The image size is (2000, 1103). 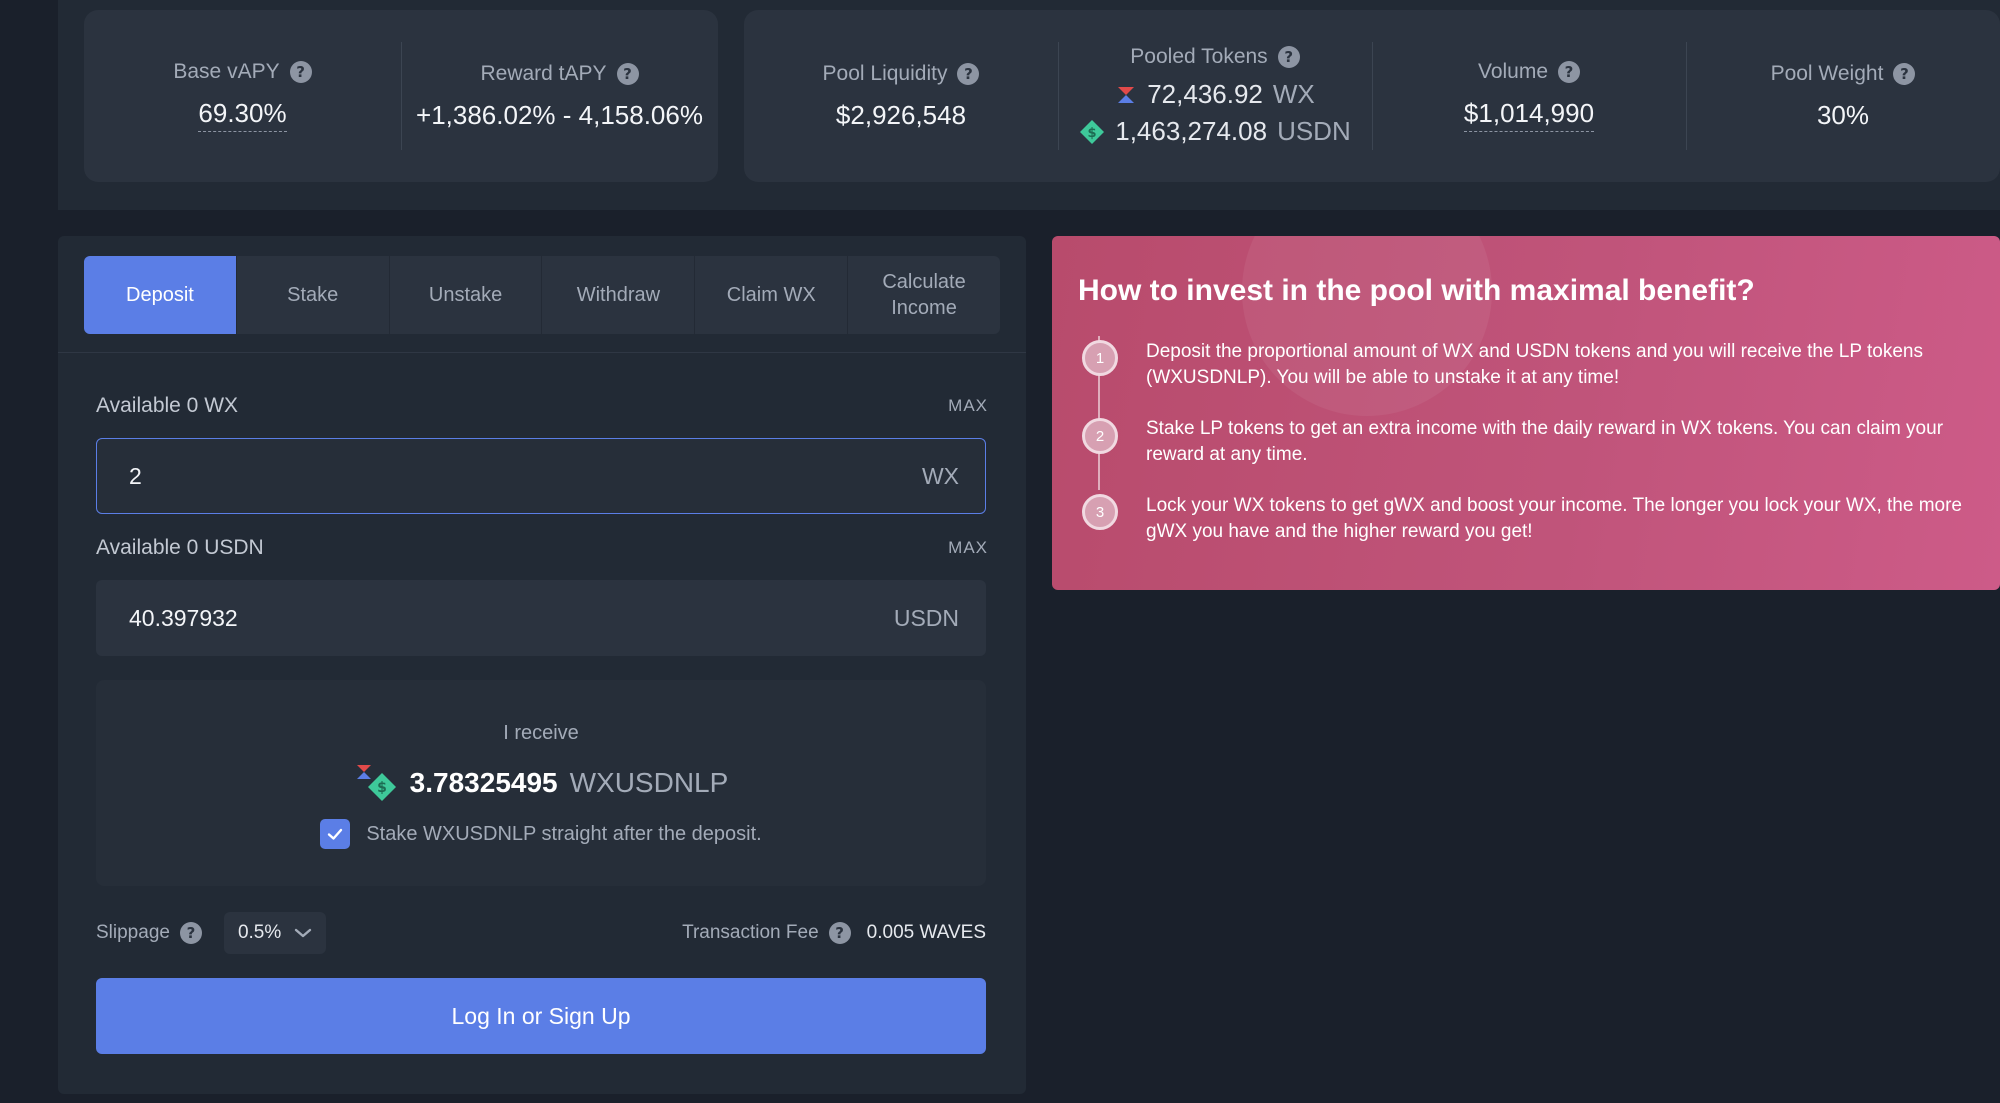 What do you see at coordinates (559, 114) in the screenshot?
I see `reward-tapy-value: +1,386.02% - 4,158.06%` at bounding box center [559, 114].